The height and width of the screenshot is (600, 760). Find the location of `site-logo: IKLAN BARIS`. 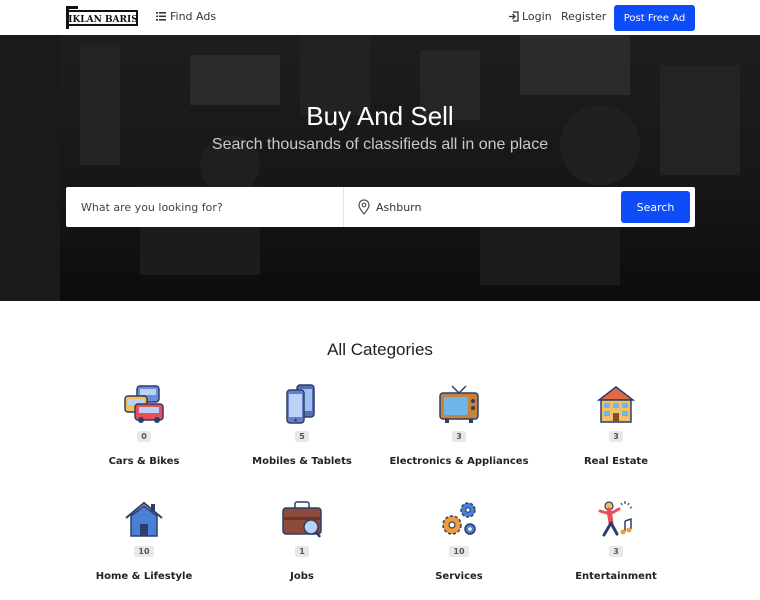

site-logo: IKLAN BARIS is located at coordinates (102, 17).